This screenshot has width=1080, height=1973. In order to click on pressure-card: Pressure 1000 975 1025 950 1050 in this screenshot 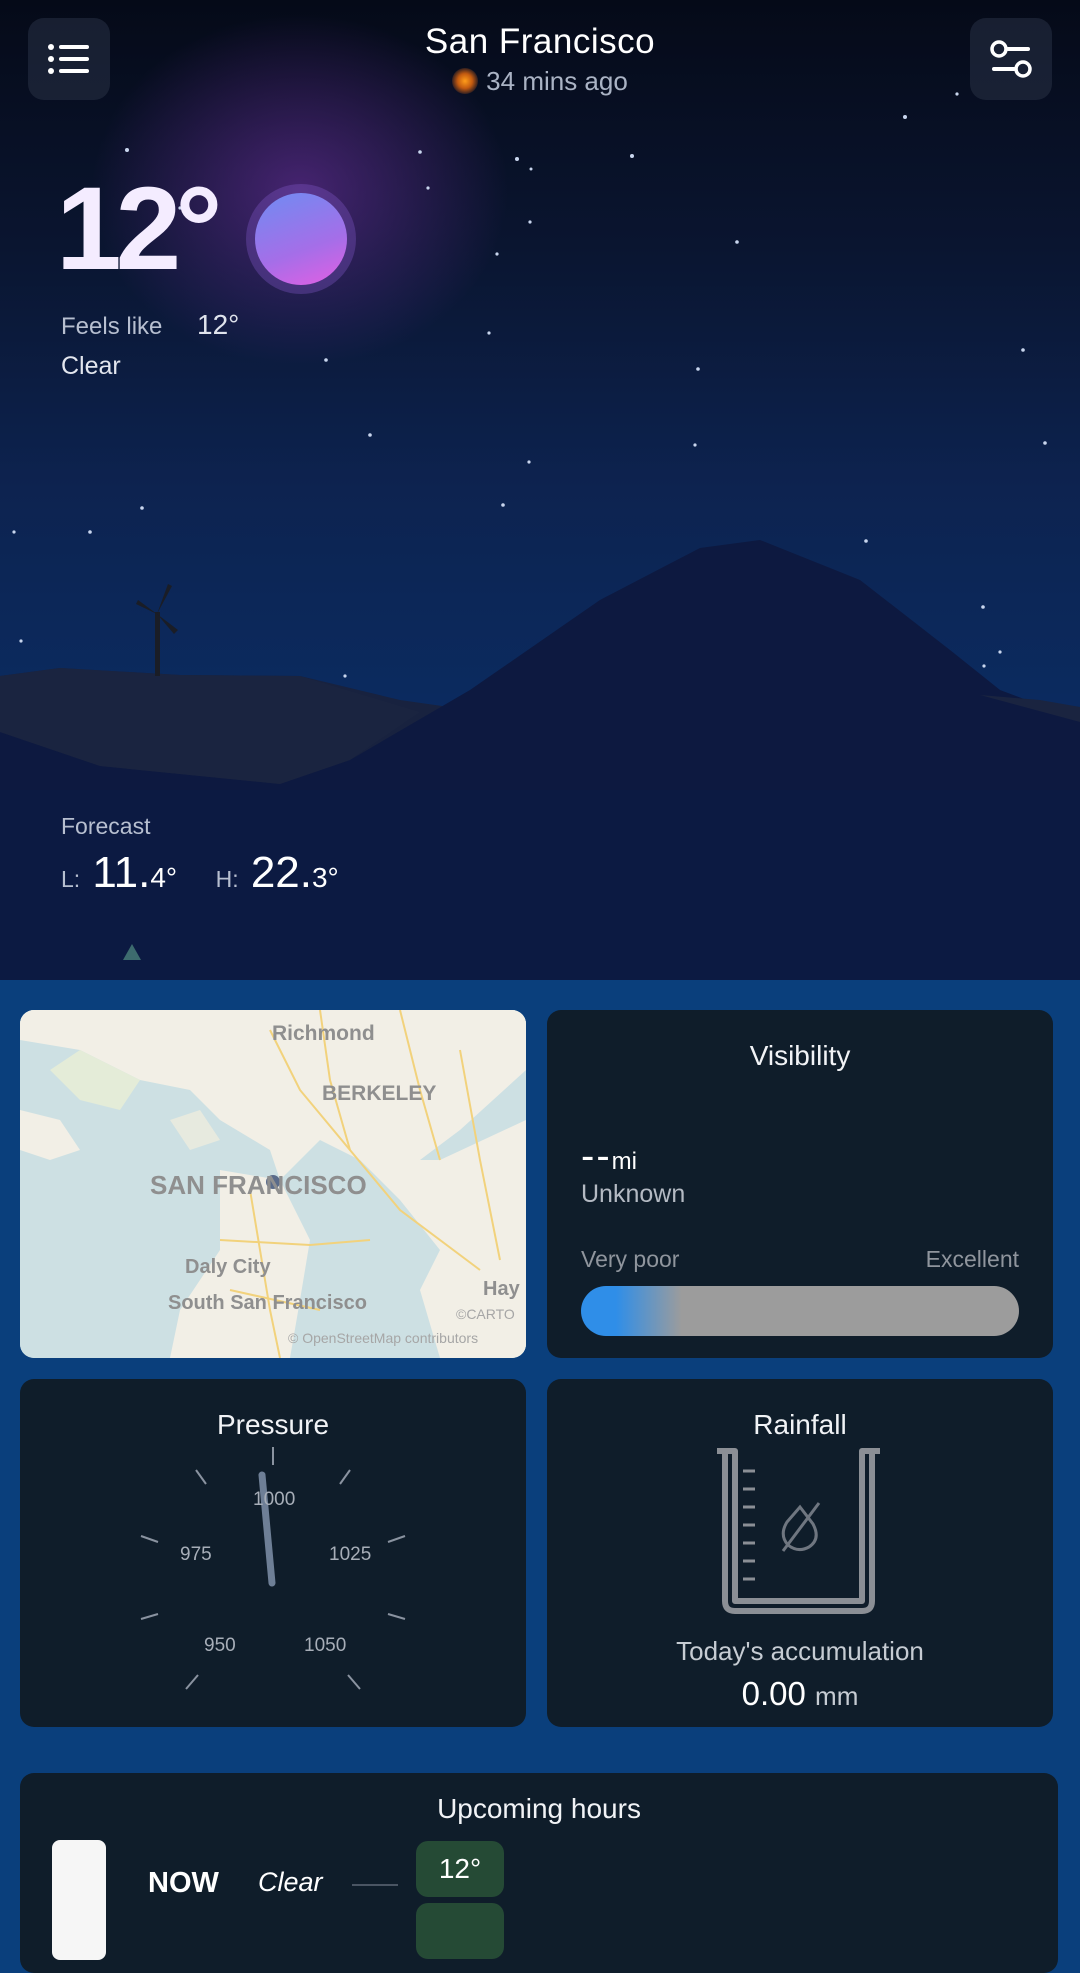, I will do `click(273, 1553)`.